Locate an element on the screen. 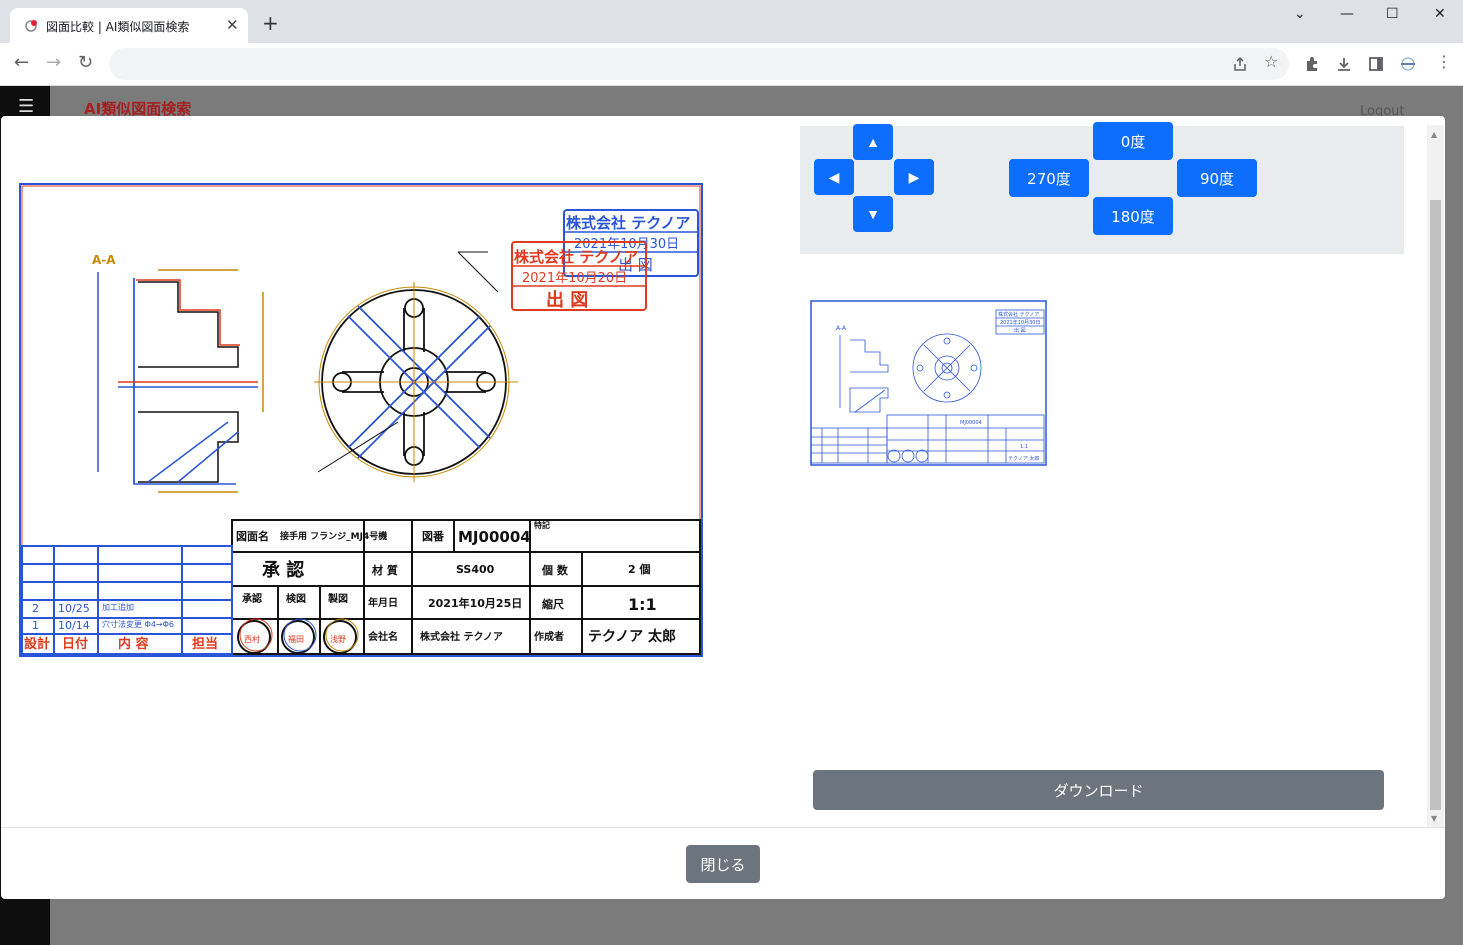 This screenshot has width=1463, height=945. svg-text: 接手用 フランジ_MJ4号機 is located at coordinates (333, 536).